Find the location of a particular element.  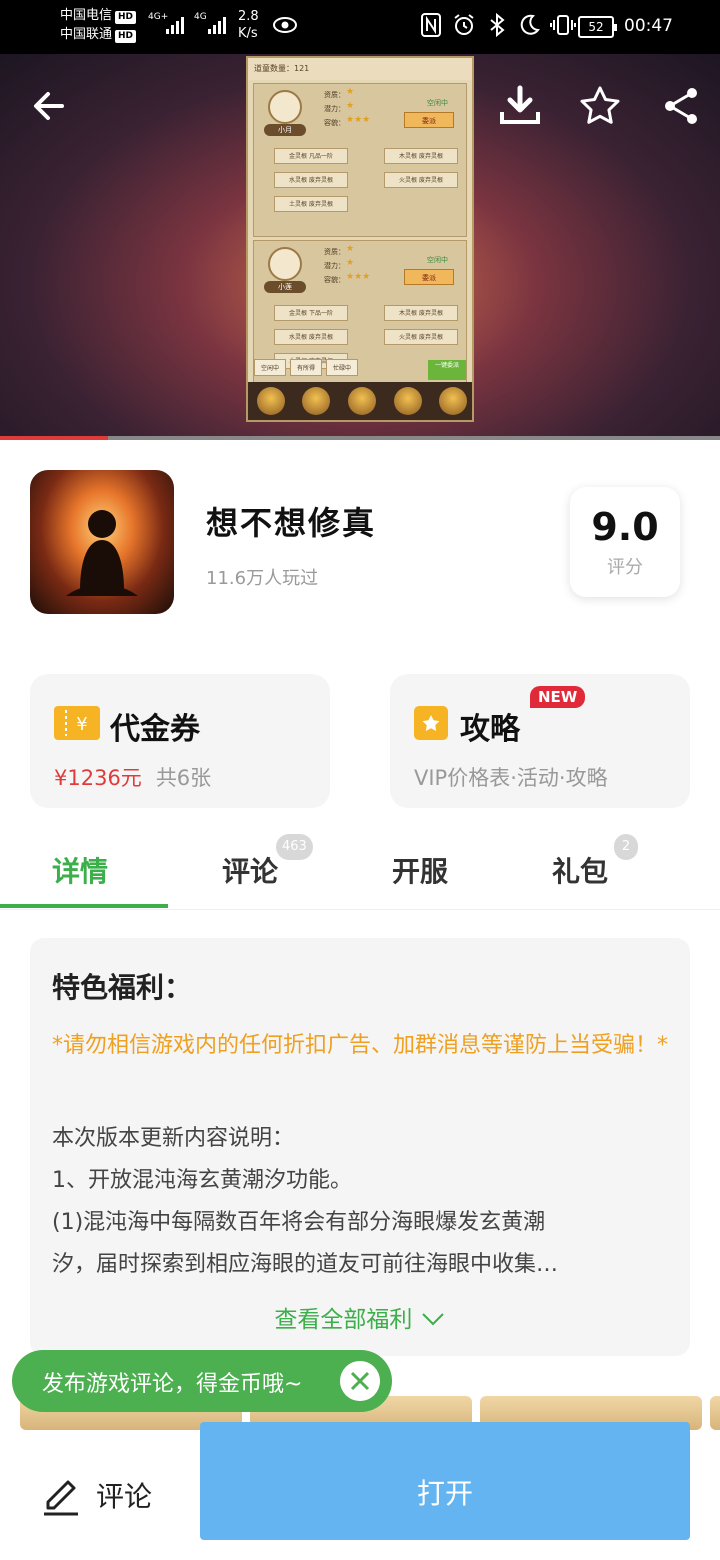

vibrate-icon is located at coordinates (563, 25).